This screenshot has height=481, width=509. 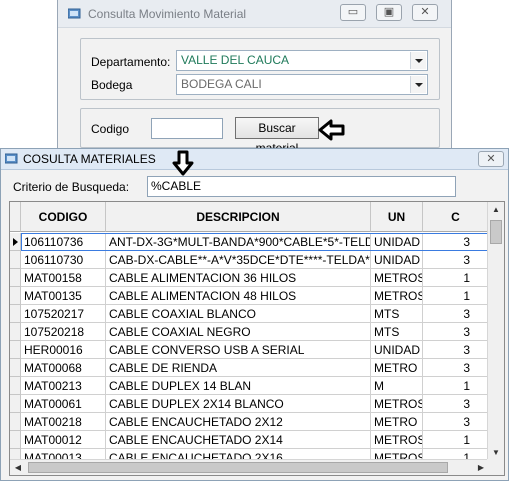 I want to click on cell-descripcion: CABLE DUPLEX 2X14 BLANCO, so click(x=238, y=404).